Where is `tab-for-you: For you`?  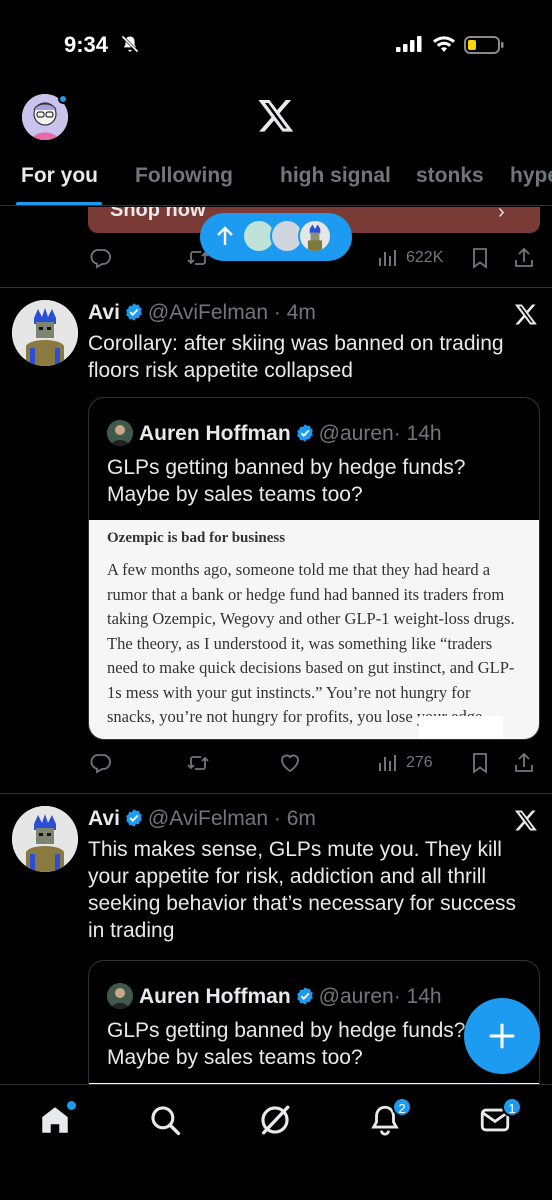
tab-for-you: For you is located at coordinates (59, 176).